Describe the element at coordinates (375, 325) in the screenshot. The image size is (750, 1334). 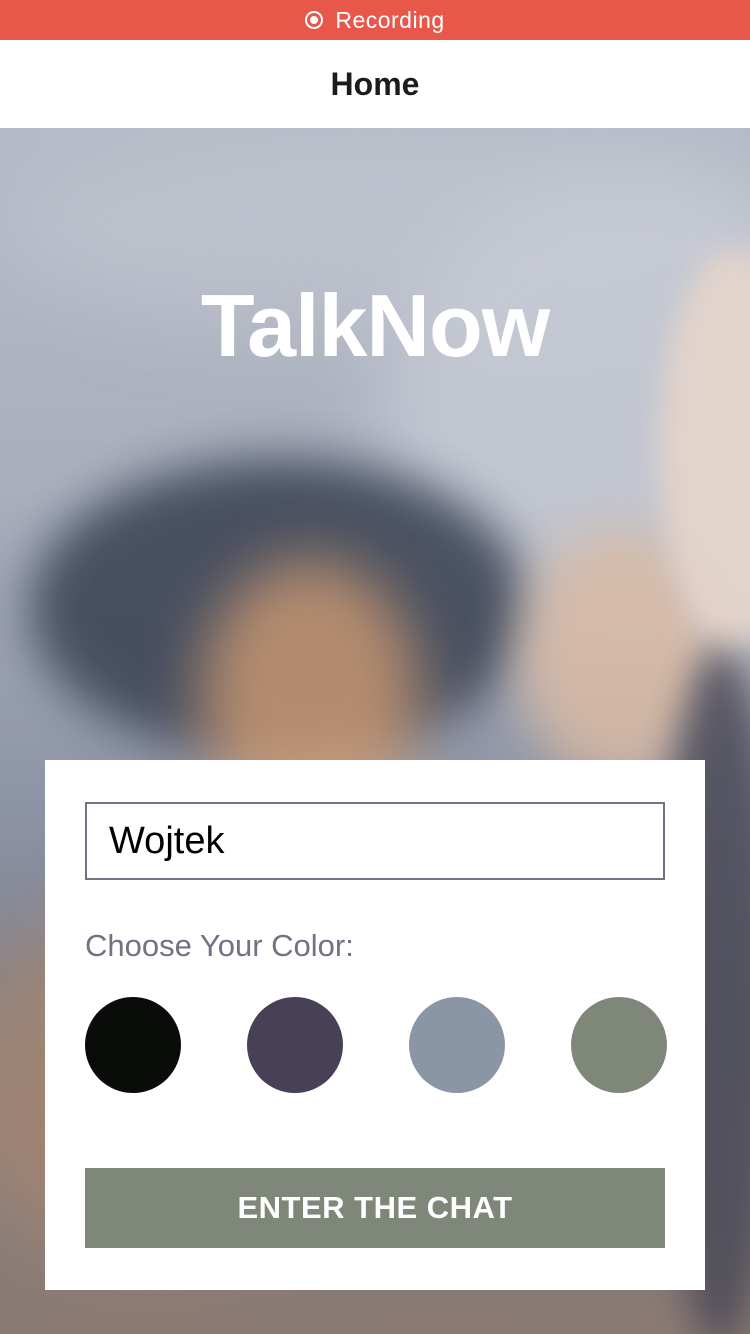
I see `app-title: TalkNow` at that location.